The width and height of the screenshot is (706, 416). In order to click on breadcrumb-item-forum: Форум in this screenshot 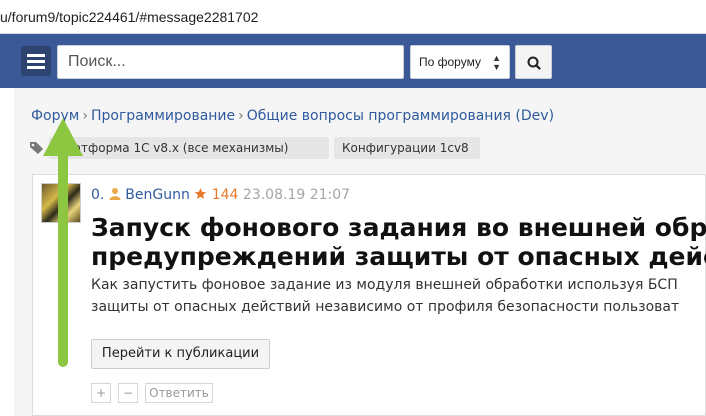, I will do `click(55, 116)`.